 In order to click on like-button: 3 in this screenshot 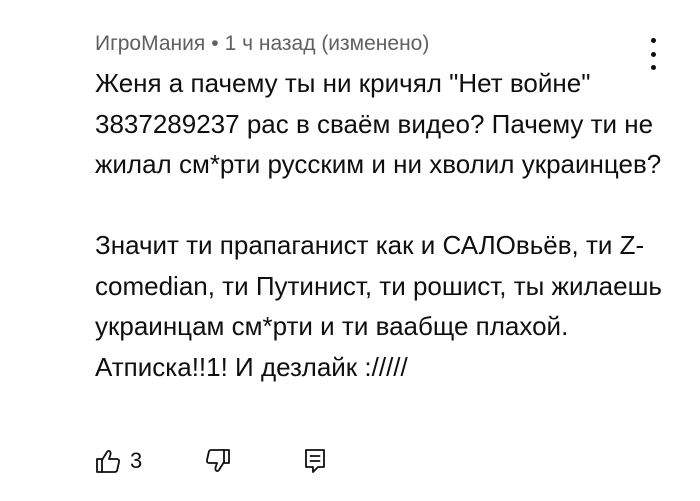, I will do `click(118, 461)`.